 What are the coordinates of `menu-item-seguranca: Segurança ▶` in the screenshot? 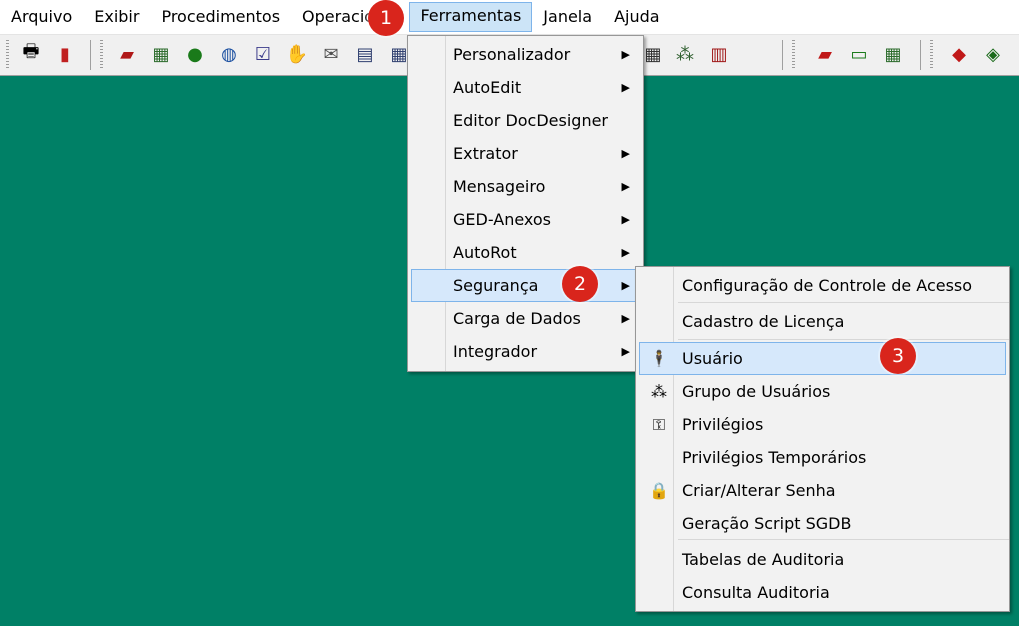 It's located at (525, 285).